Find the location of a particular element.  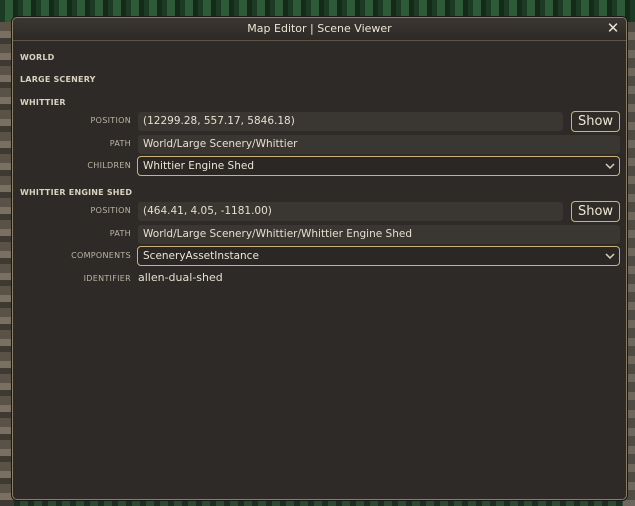

title-bar: Map Editor | Scene Viewer ✕ is located at coordinates (319, 29).